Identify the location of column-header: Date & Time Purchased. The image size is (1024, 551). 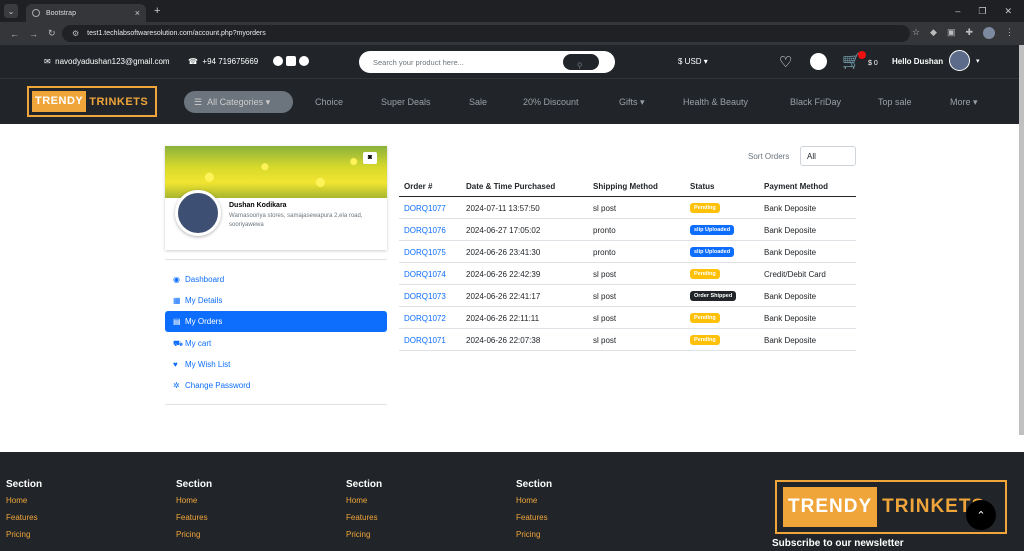
(511, 186).